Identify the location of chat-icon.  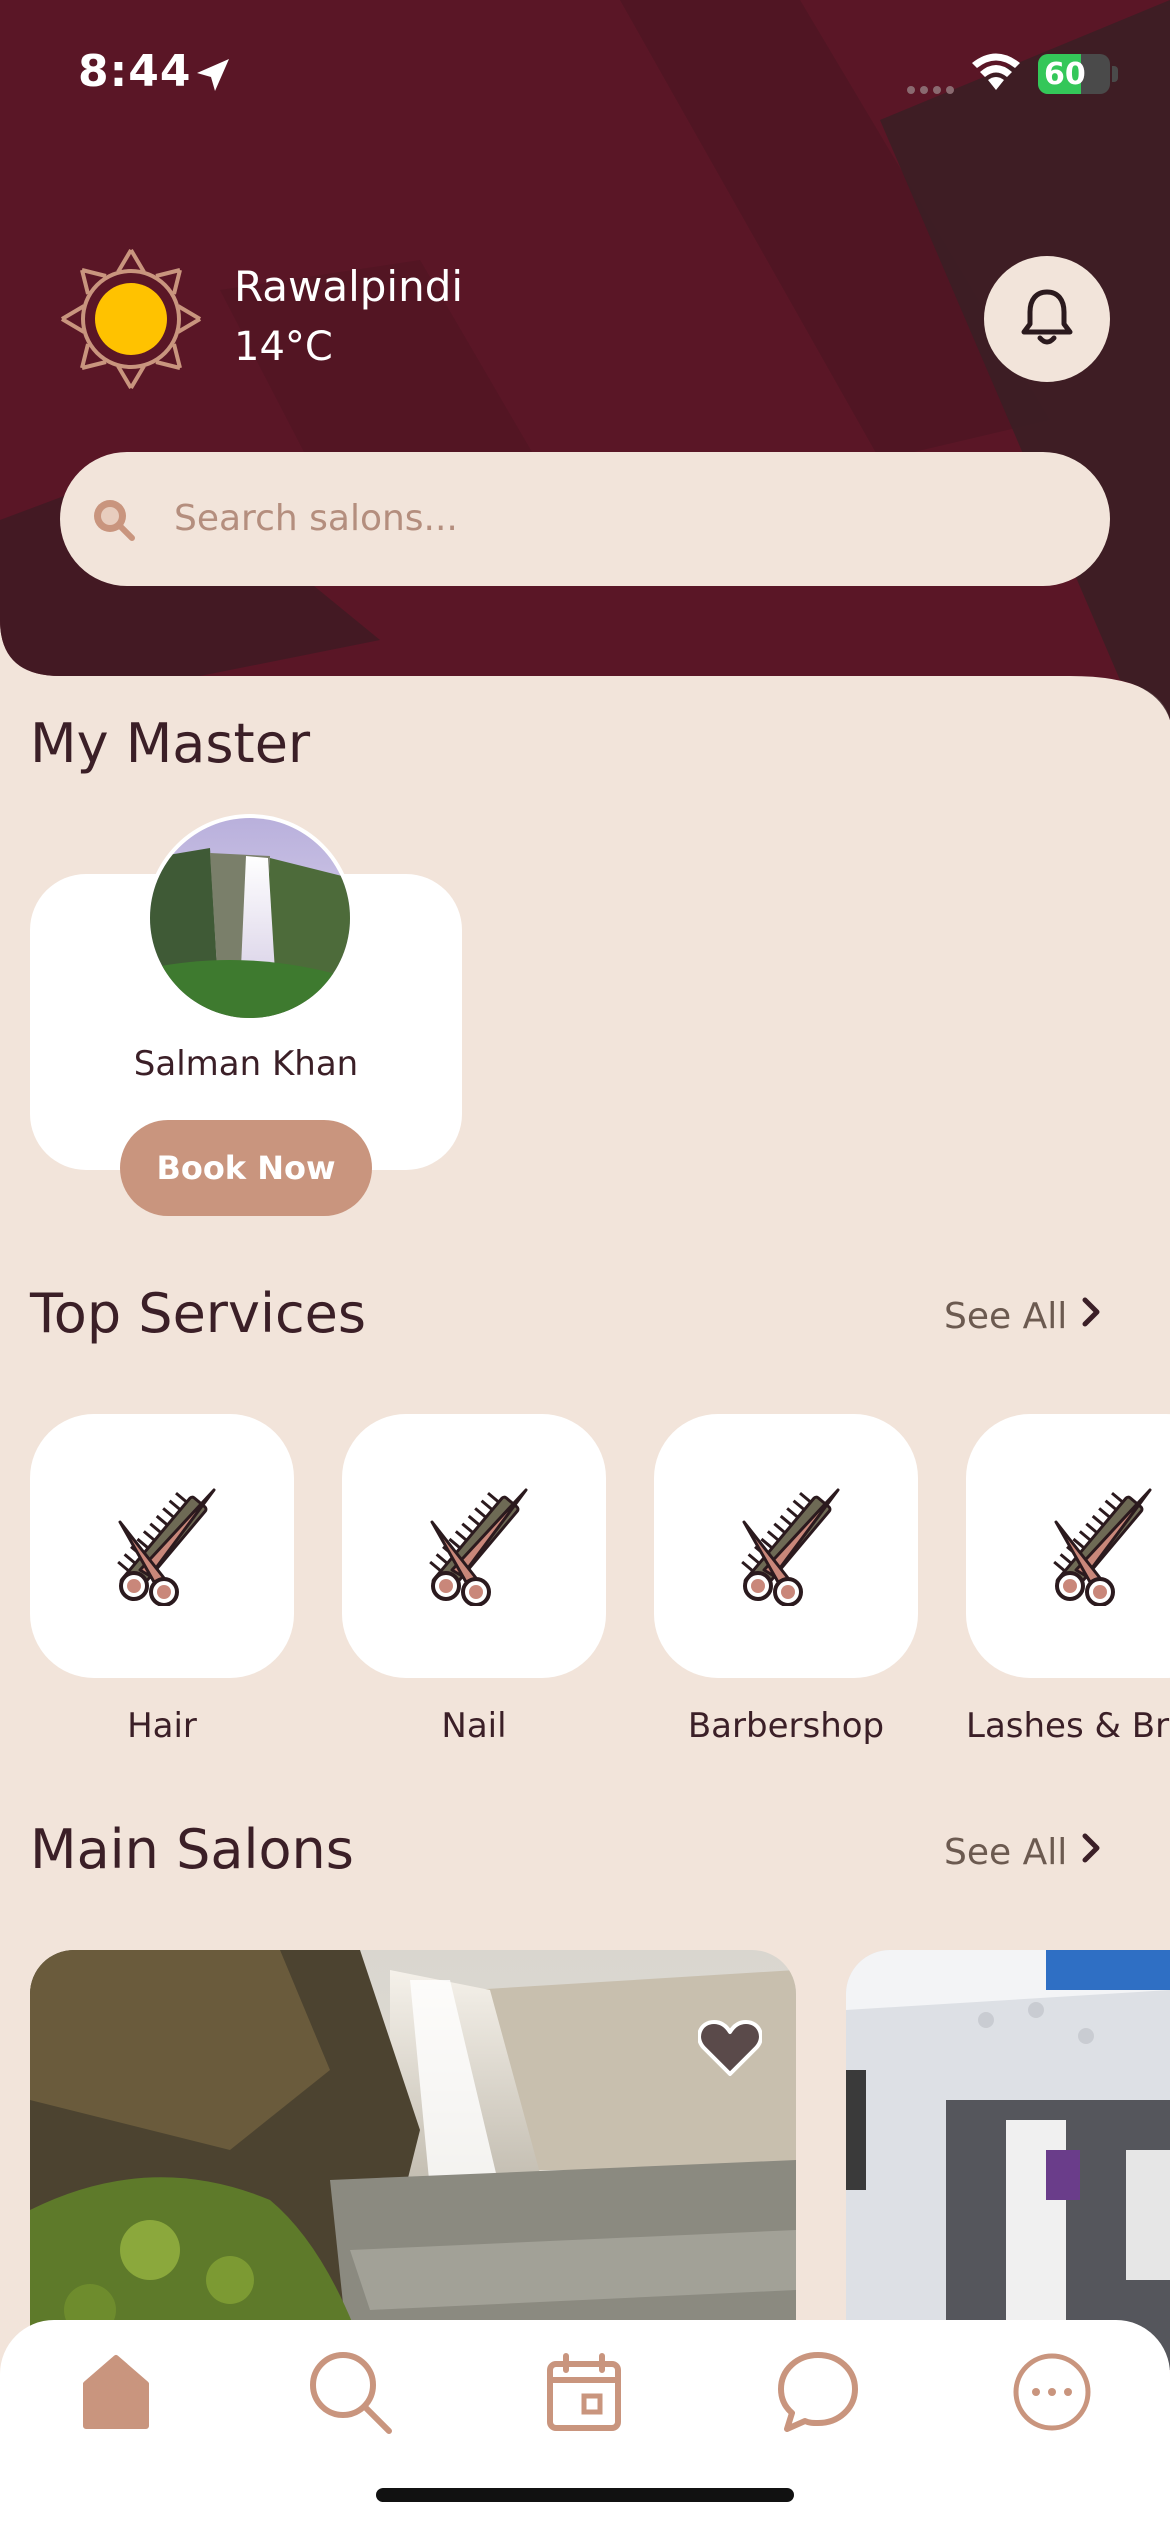
(818, 2394).